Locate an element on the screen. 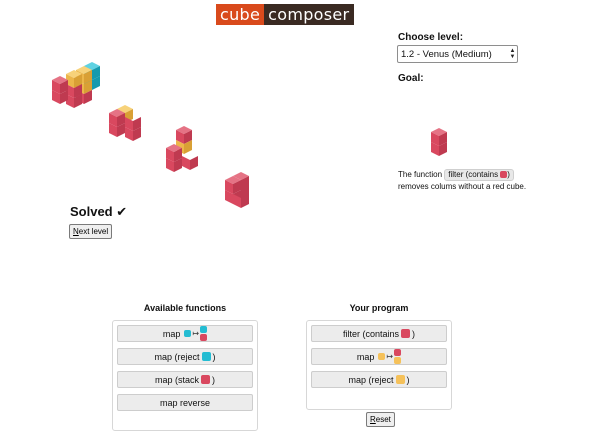 This screenshot has height=440, width=600. goal-description-suffix: removes colums without a red cube. is located at coordinates (462, 186).